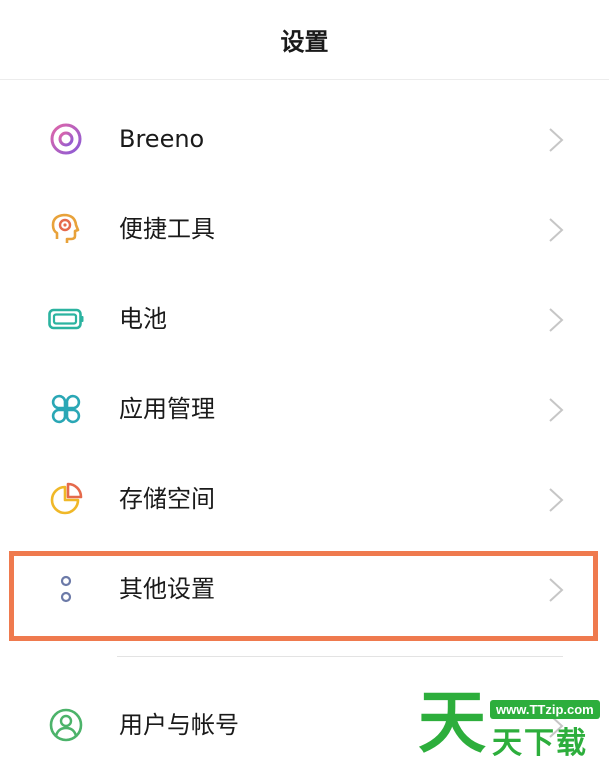 The image size is (609, 779). Describe the element at coordinates (304, 139) in the screenshot. I see `settings-item-breeno: Breeno` at that location.